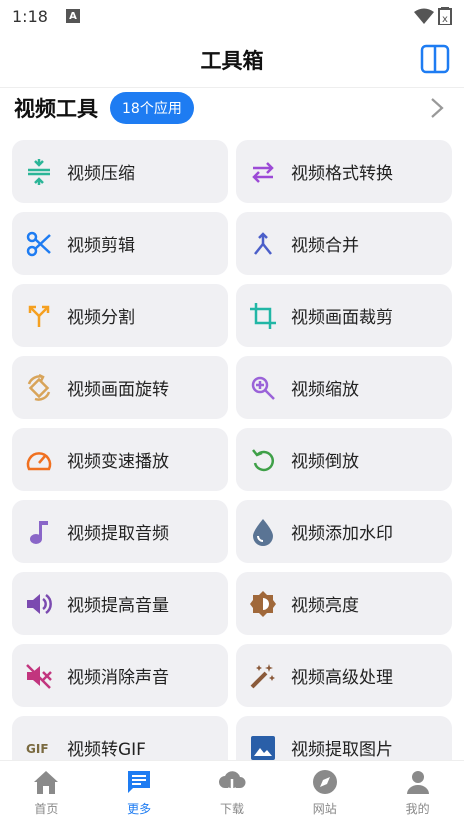 This screenshot has height=824, width=464. What do you see at coordinates (324, 809) in the screenshot?
I see `nav-label: 网站` at bounding box center [324, 809].